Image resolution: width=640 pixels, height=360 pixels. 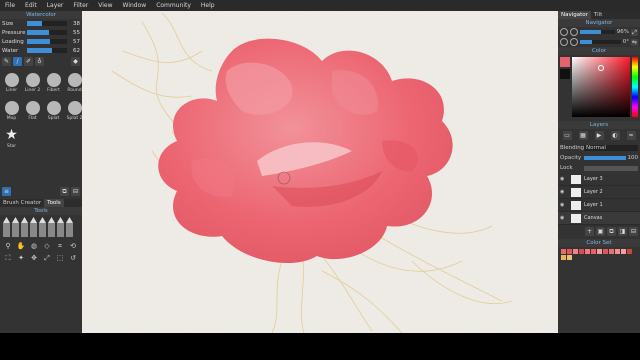 I want to click on new-layer-icon: ▭, so click(x=567, y=135).